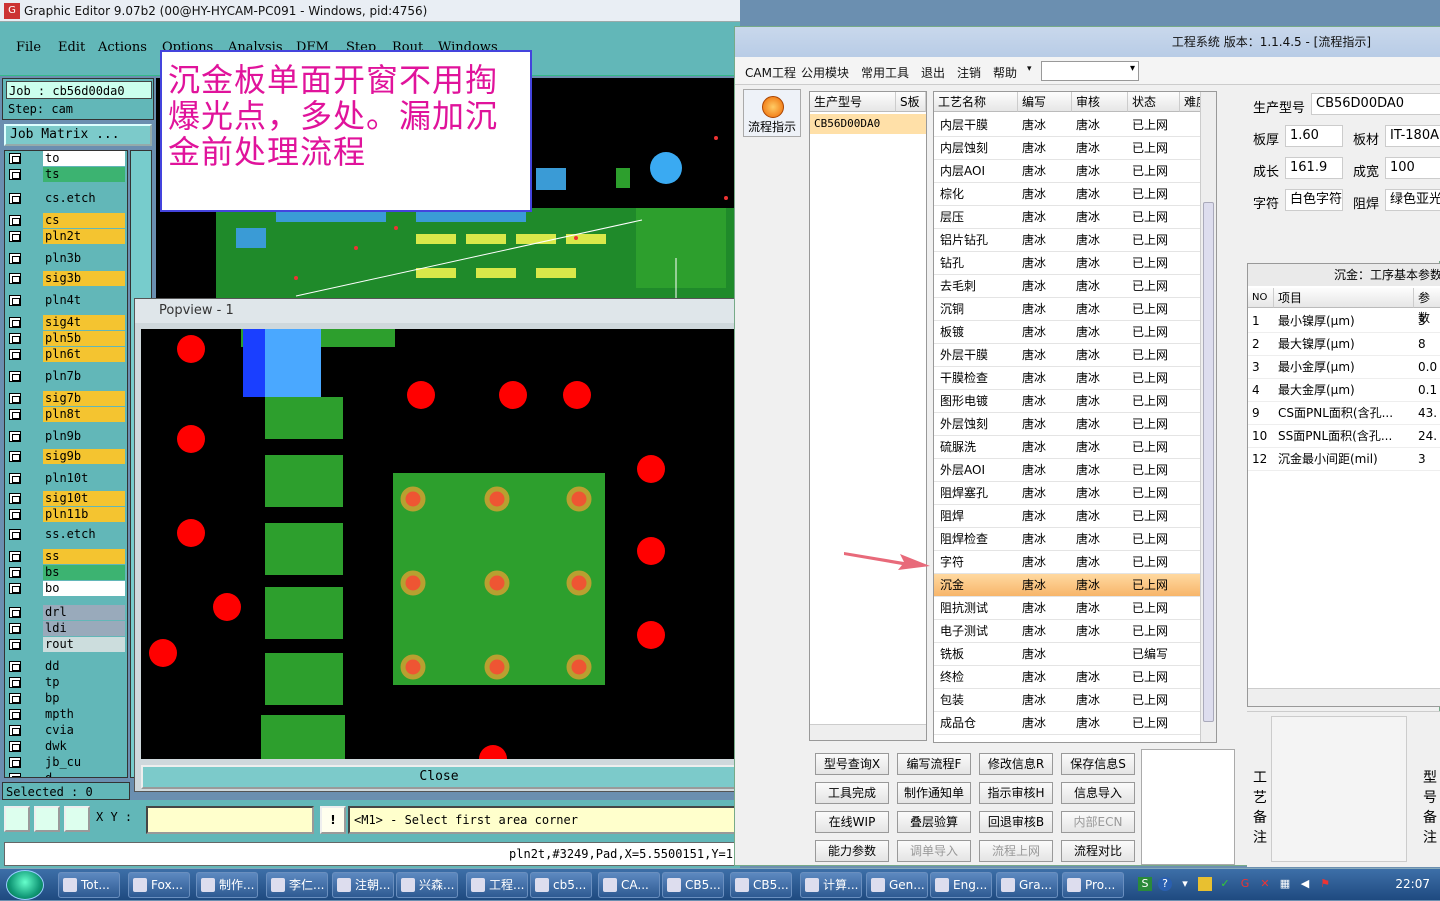 Image resolution: width=1440 pixels, height=901 pixels. What do you see at coordinates (66, 682) in the screenshot?
I see `layer-row-tp: tp` at bounding box center [66, 682].